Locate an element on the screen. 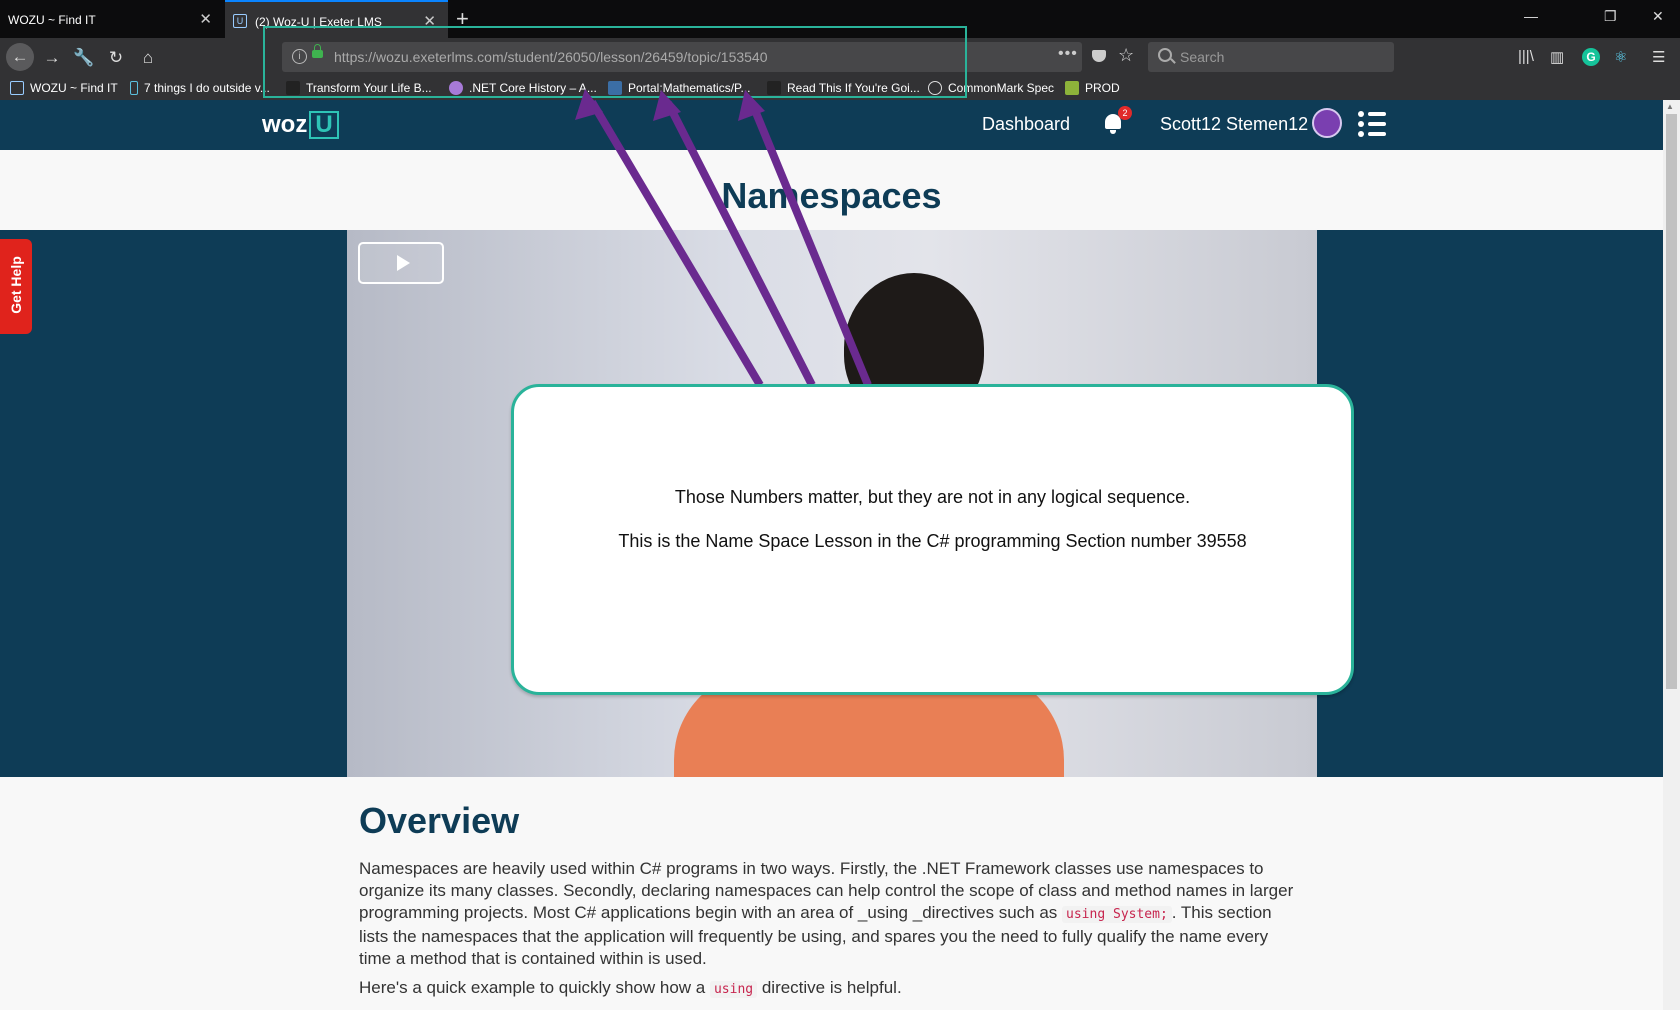 Image resolution: width=1680 pixels, height=1010 pixels. tab-wozu-find-it: WOZU ~ Find IT ✕ is located at coordinates (112, 19).